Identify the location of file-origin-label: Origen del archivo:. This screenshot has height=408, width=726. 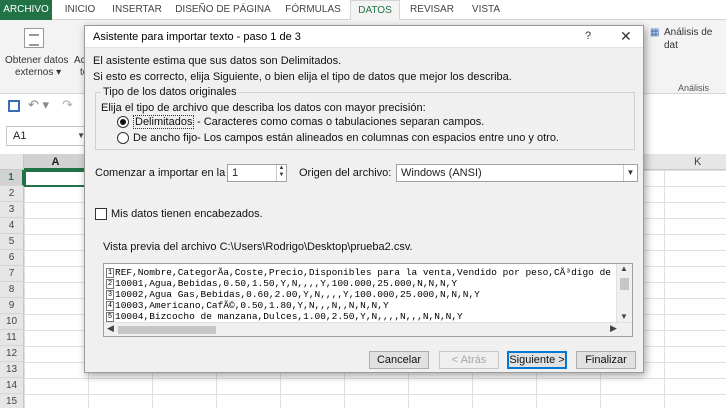
(345, 173).